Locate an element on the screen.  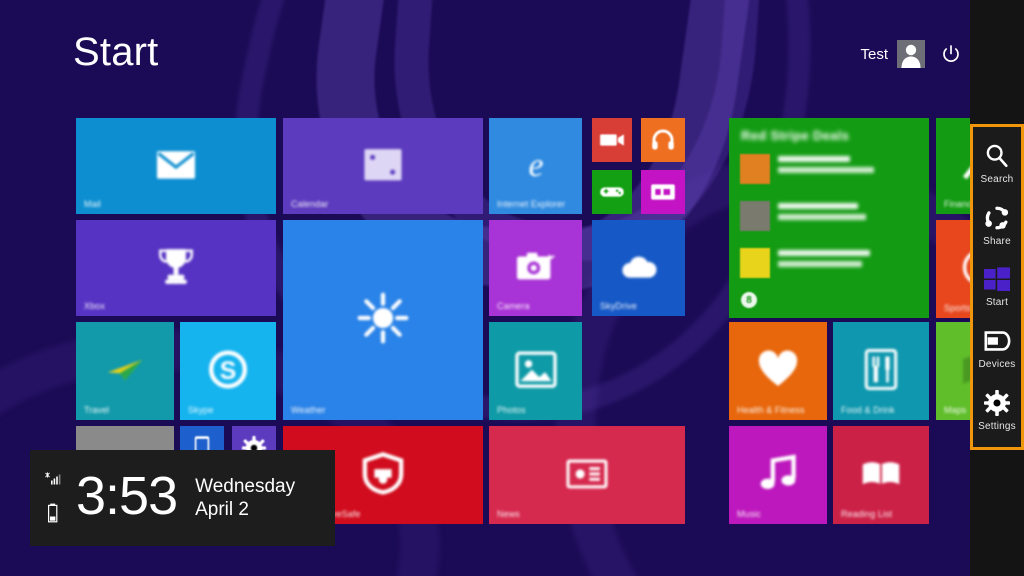
calendar-icon is located at coordinates (383, 165).